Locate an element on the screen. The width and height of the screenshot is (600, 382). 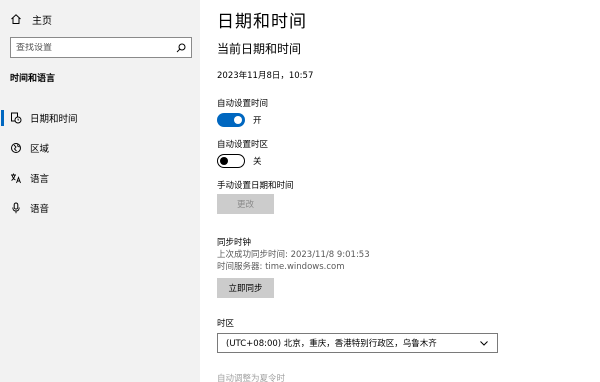
microphone-icon is located at coordinates (16, 208).